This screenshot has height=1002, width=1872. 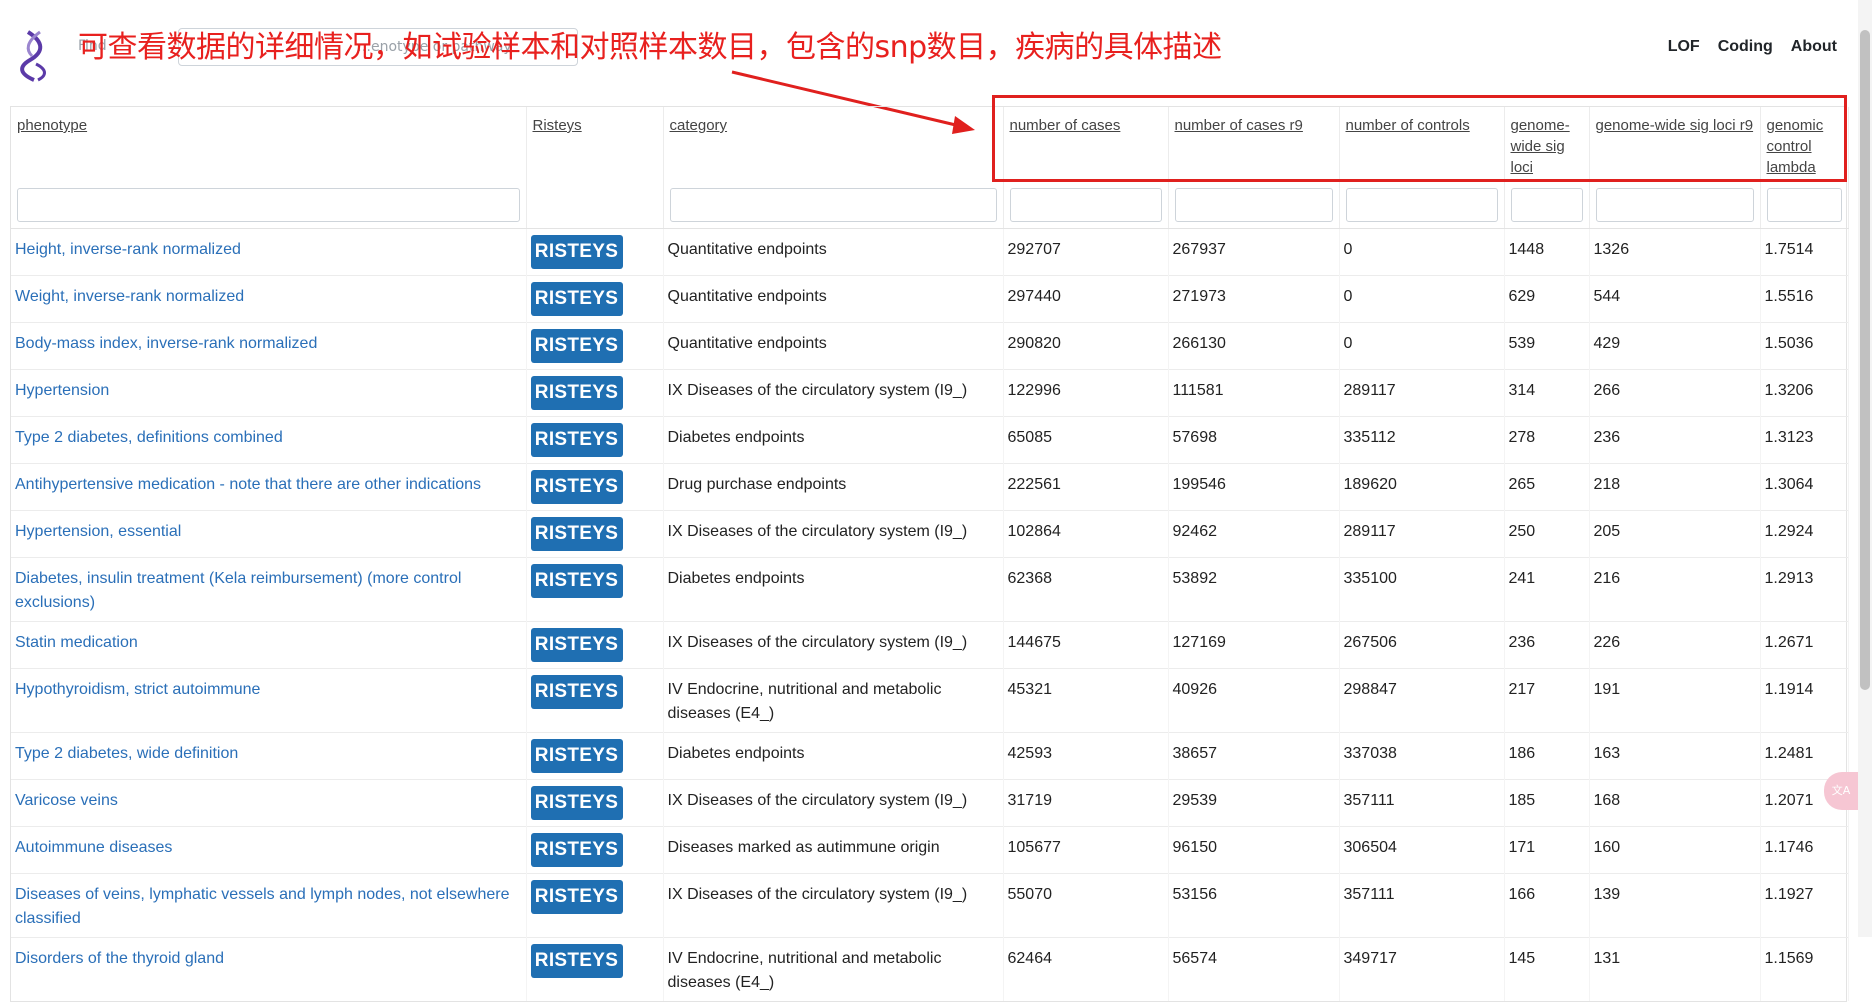 I want to click on phenotype-link: Hypertension, so click(x=62, y=390).